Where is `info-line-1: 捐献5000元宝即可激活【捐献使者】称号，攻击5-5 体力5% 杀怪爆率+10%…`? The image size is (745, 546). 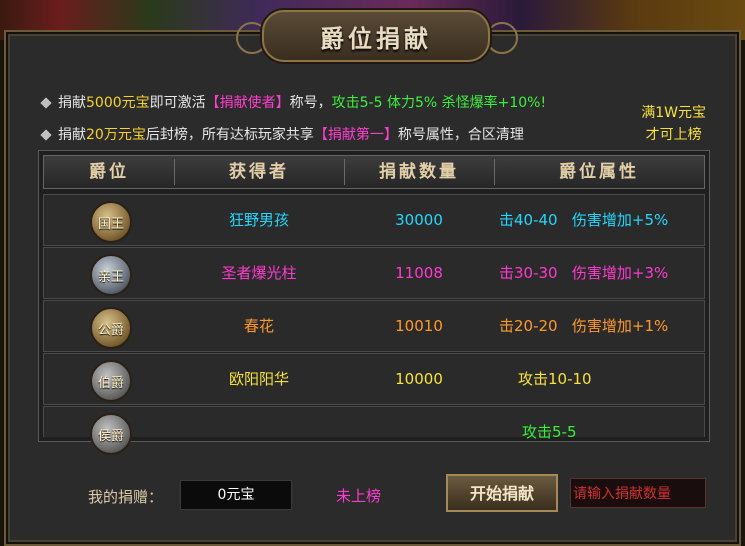 info-line-1: 捐献5000元宝即可激活【捐献使者】称号，攻击5-5 体力5% 杀怪爆率+10%… is located at coordinates (293, 102).